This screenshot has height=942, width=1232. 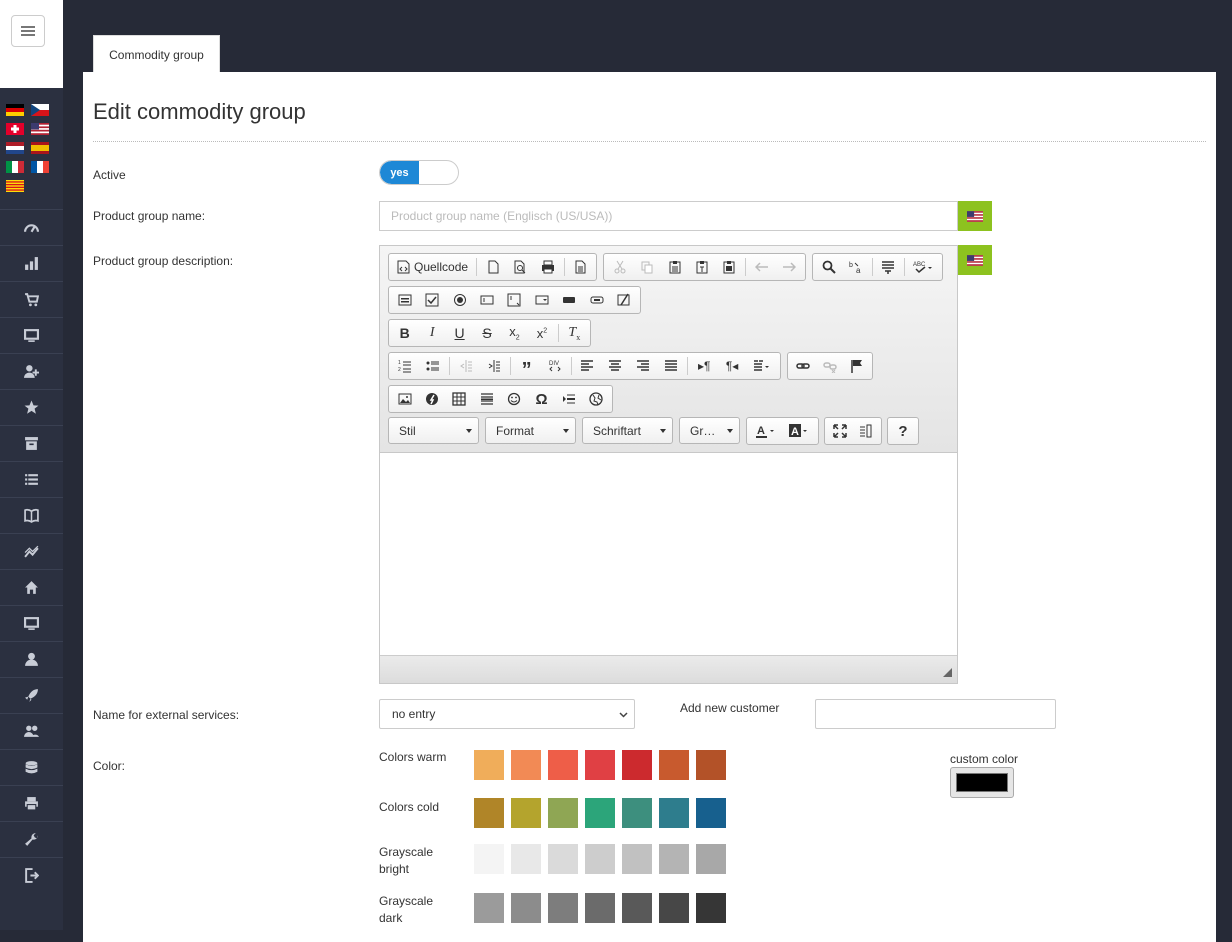 I want to click on copy-button, so click(x=646, y=267).